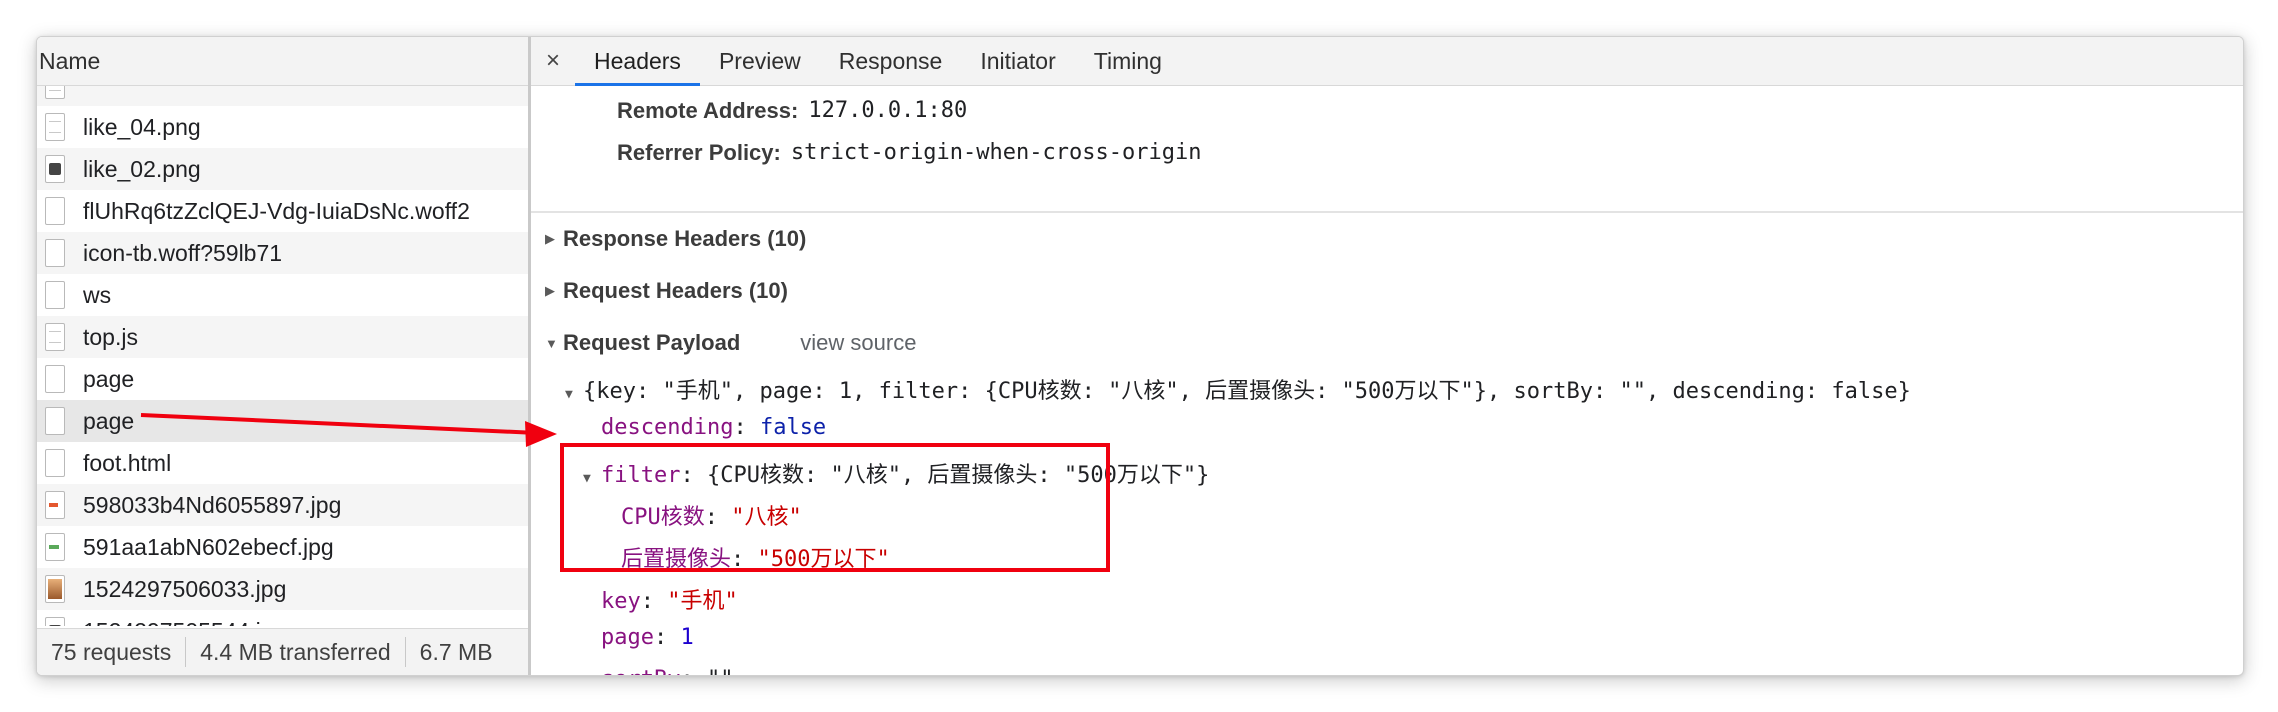 Image resolution: width=2278 pixels, height=712 pixels. Describe the element at coordinates (339, 424) in the screenshot. I see `annotation-arrow-line` at that location.